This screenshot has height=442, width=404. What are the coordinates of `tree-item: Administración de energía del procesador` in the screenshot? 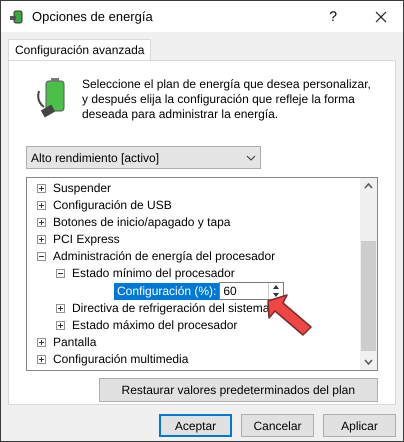 It's located at (164, 256).